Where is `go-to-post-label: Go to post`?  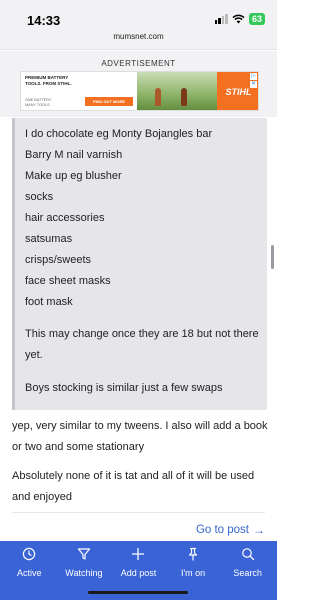 go-to-post-label: Go to post is located at coordinates (222, 530).